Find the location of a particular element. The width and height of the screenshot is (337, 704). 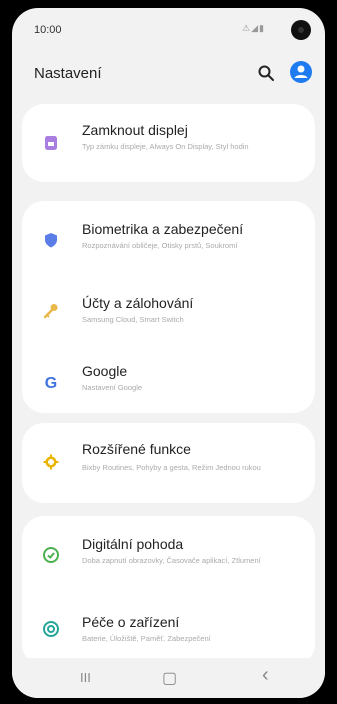

navigation-bar: III ▢ ‹ is located at coordinates (168, 678).